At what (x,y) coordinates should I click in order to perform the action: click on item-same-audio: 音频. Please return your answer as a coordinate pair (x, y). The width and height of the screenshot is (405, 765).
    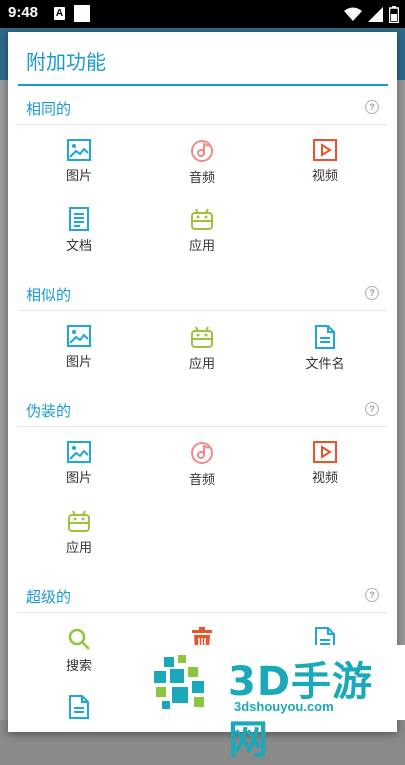
    Looking at the image, I should click on (202, 173).